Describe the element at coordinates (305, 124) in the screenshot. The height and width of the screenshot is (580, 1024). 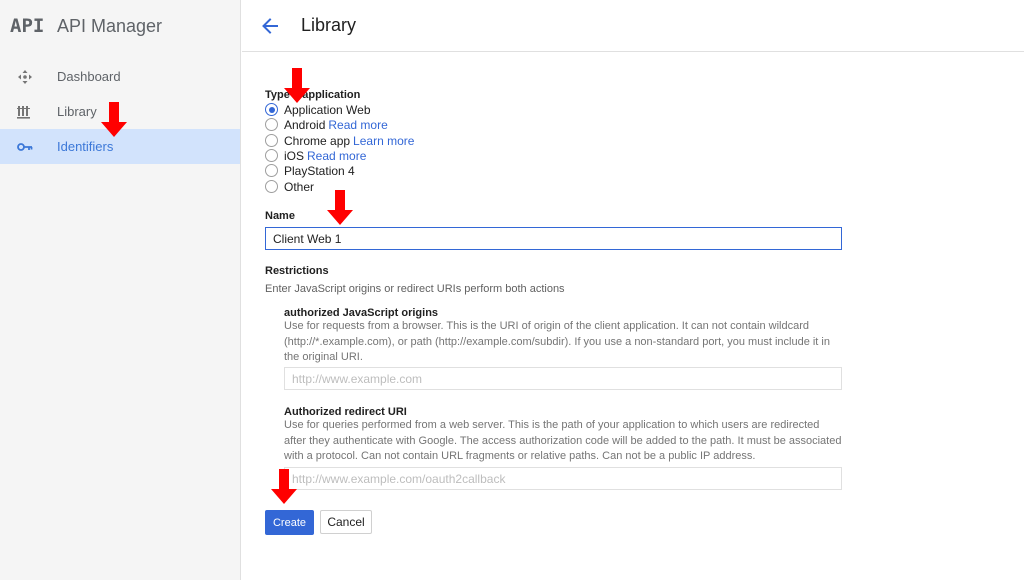
I see `radio-label: Android` at that location.